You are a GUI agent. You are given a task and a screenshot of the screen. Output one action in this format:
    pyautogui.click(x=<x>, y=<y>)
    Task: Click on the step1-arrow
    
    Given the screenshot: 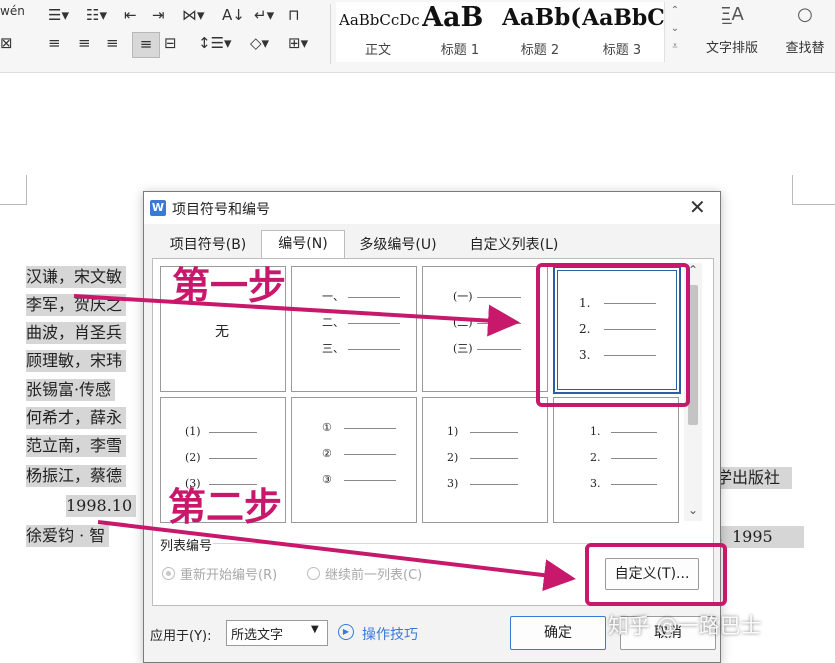 What is the action you would take?
    pyautogui.click(x=296, y=315)
    